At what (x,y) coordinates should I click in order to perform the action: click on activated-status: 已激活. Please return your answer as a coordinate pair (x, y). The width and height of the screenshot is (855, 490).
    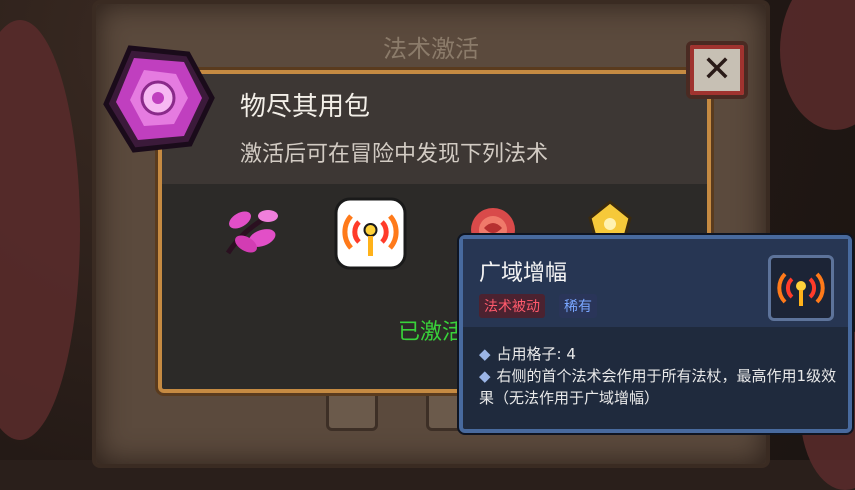
    Looking at the image, I should click on (431, 332).